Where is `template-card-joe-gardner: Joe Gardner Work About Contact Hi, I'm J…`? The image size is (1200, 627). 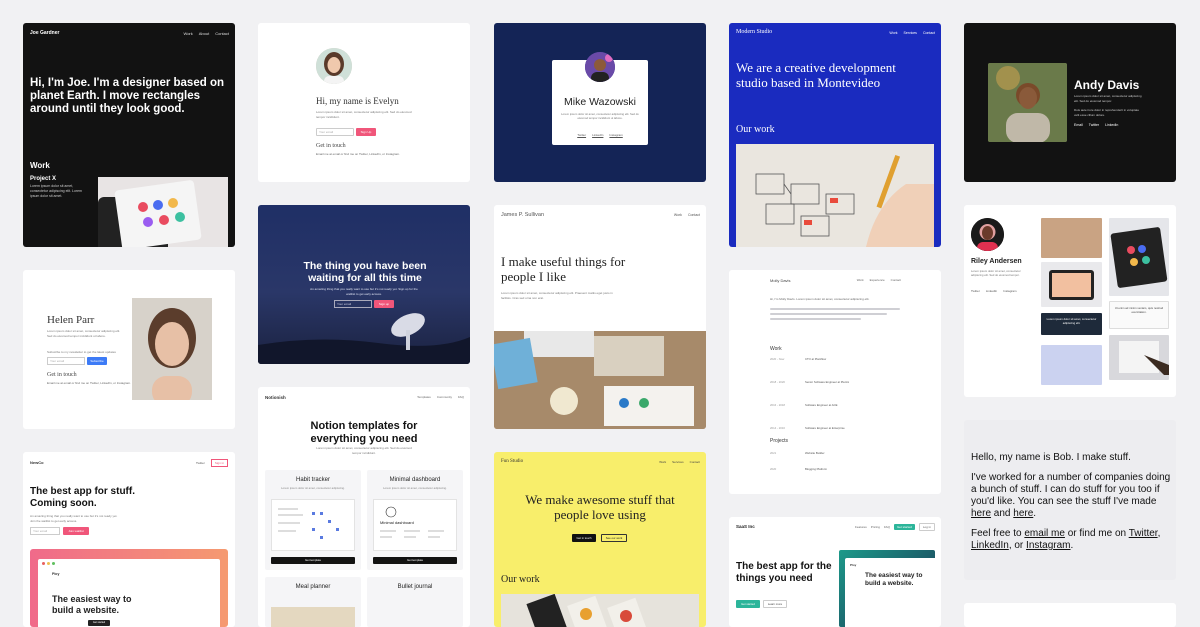
template-card-joe-gardner: Joe Gardner Work About Contact Hi, I'm J… is located at coordinates (129, 135).